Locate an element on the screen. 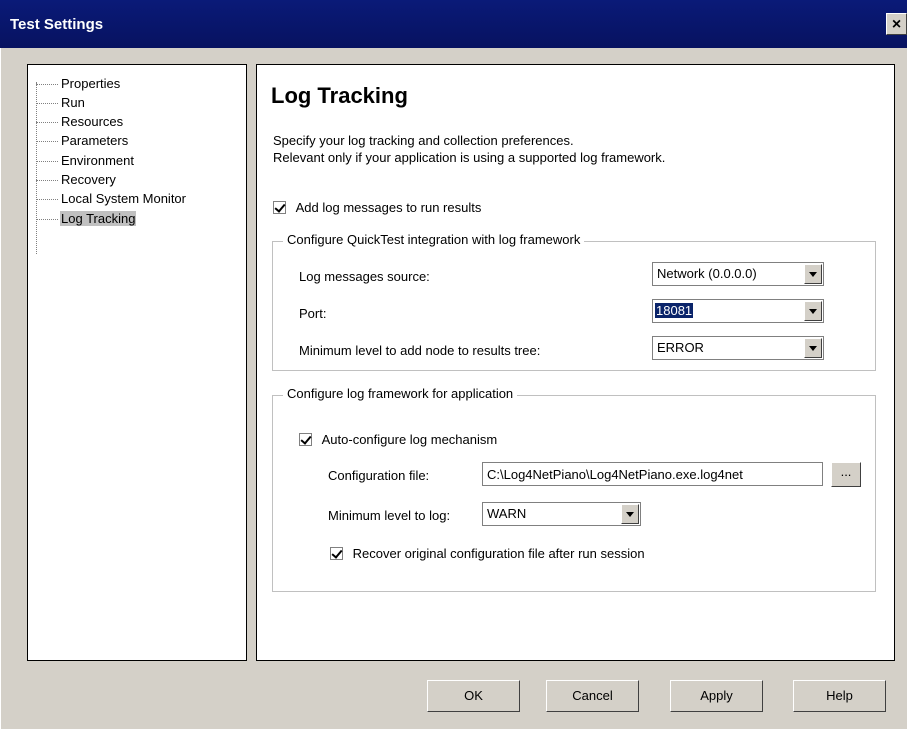 The height and width of the screenshot is (729, 907). framework-group-legend: Configure log framework for application is located at coordinates (400, 393).